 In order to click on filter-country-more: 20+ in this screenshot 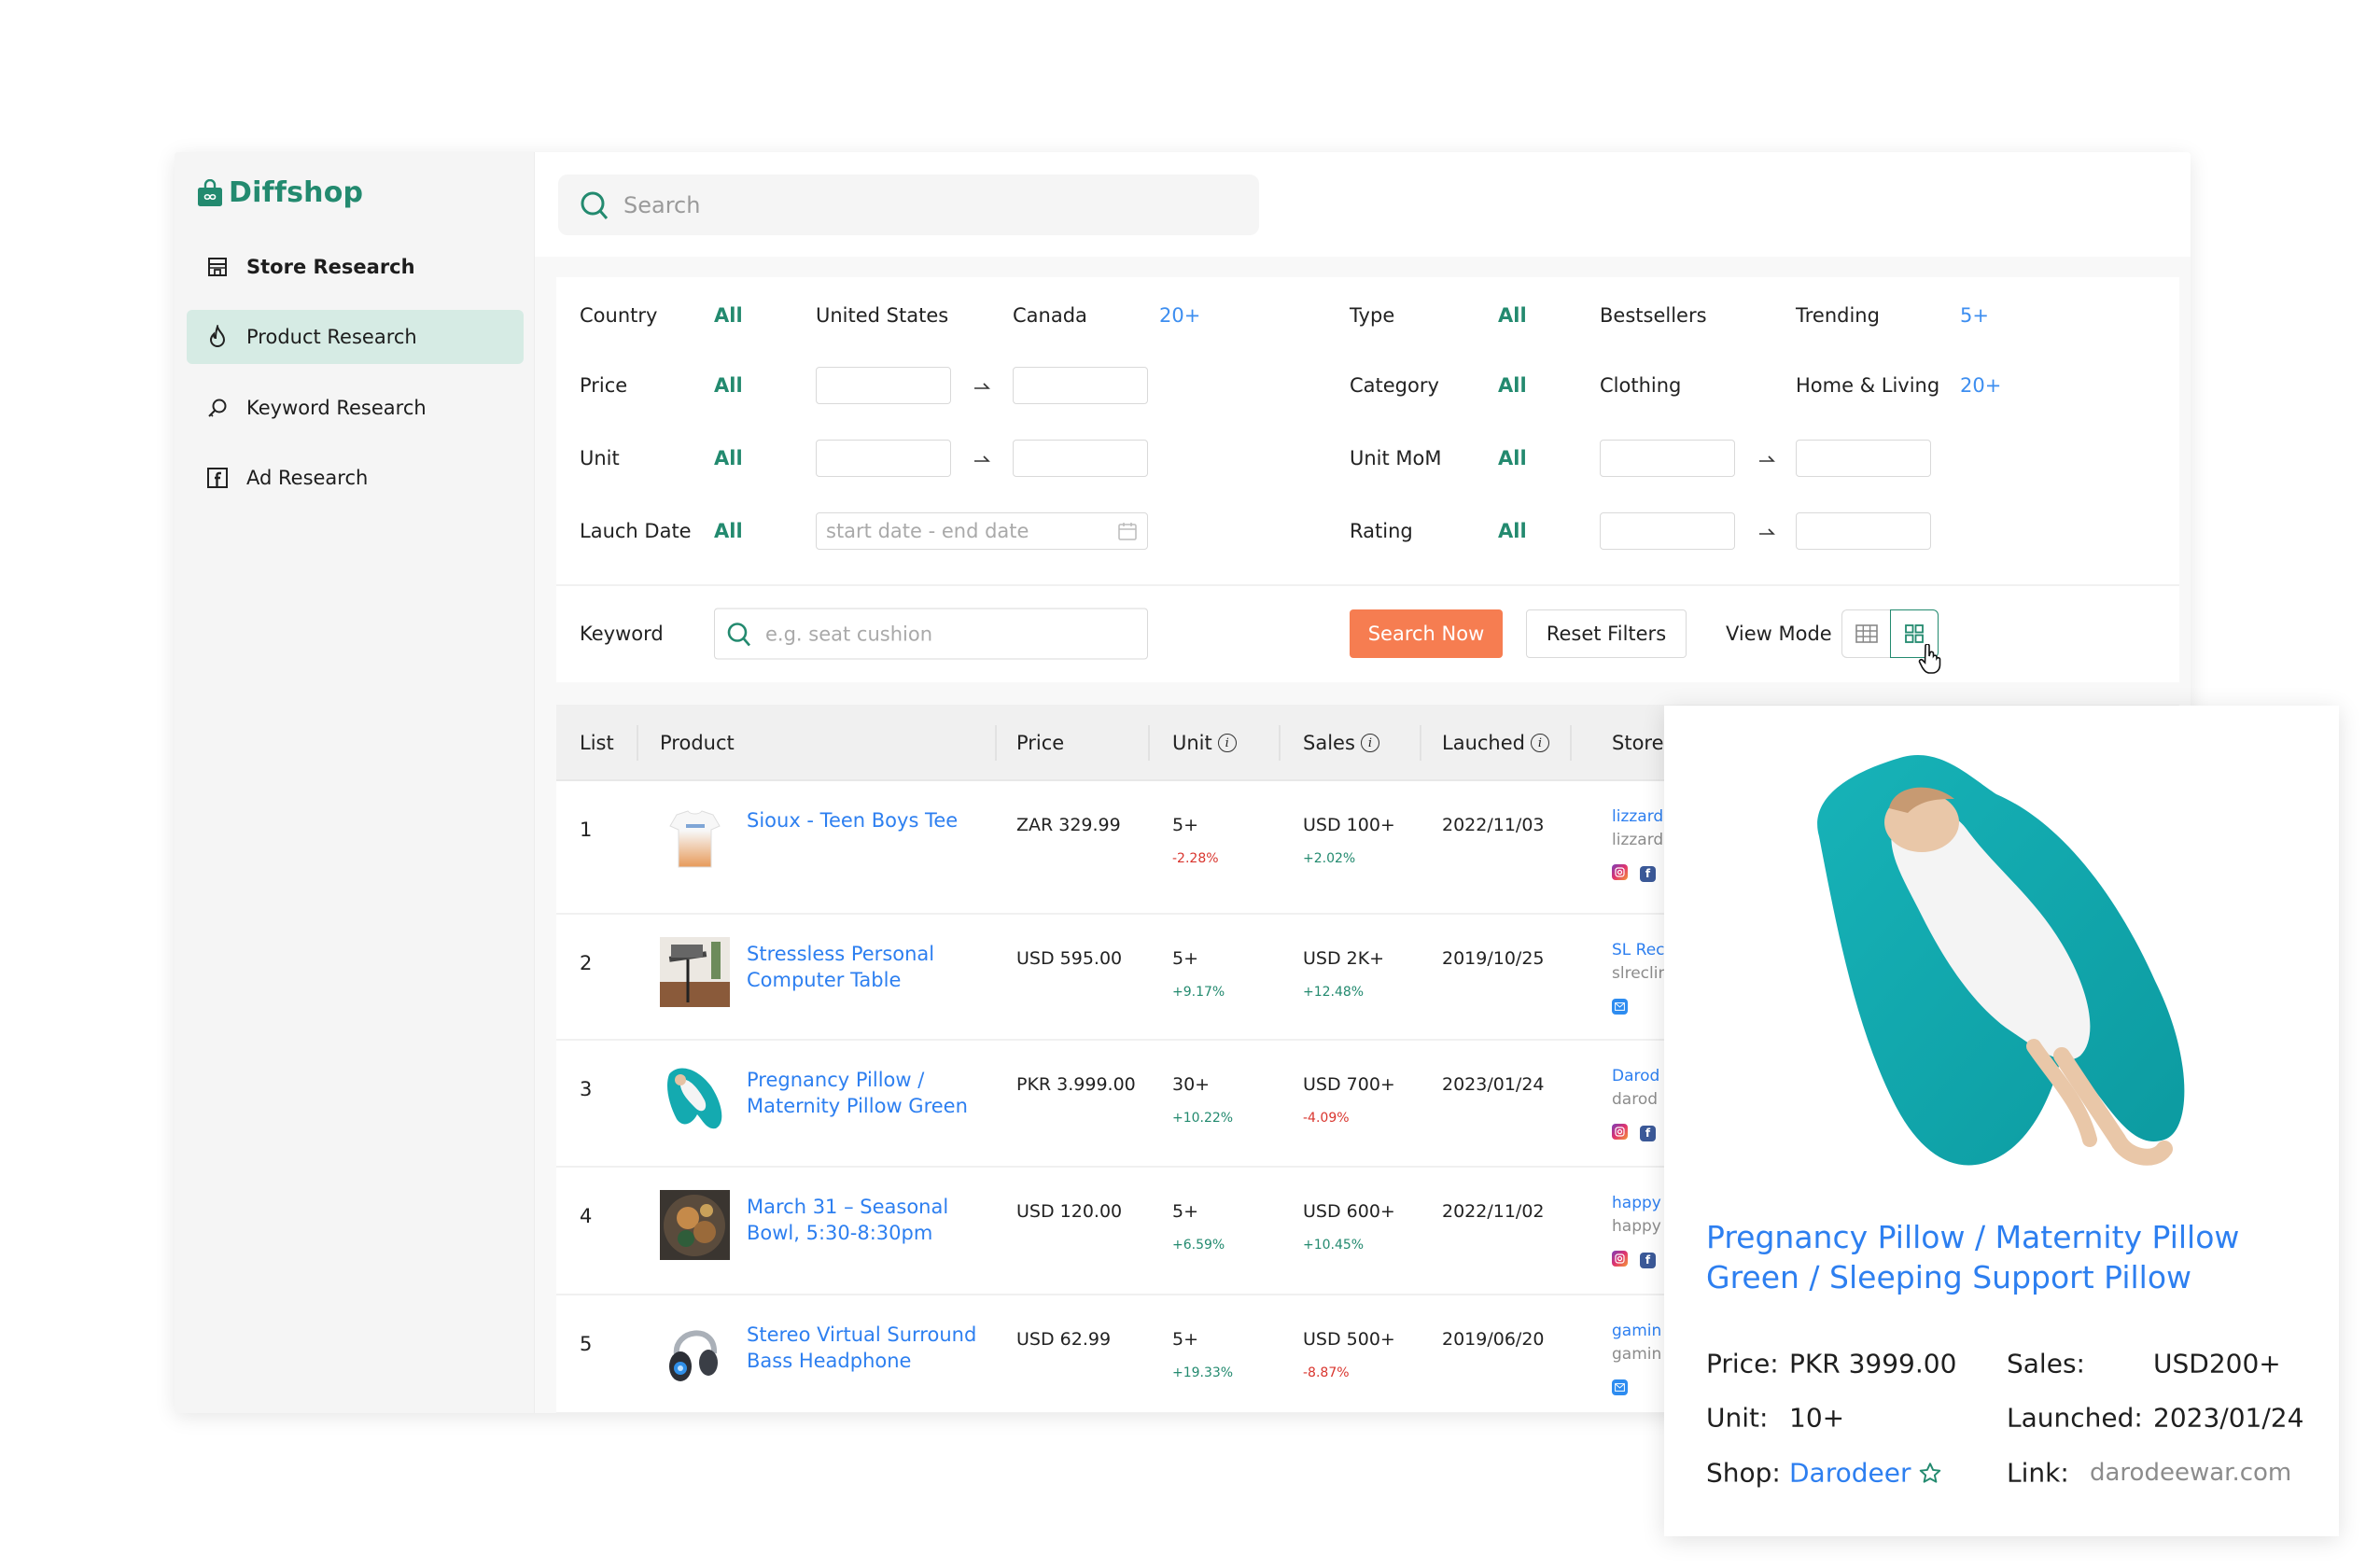, I will do `click(1179, 315)`.